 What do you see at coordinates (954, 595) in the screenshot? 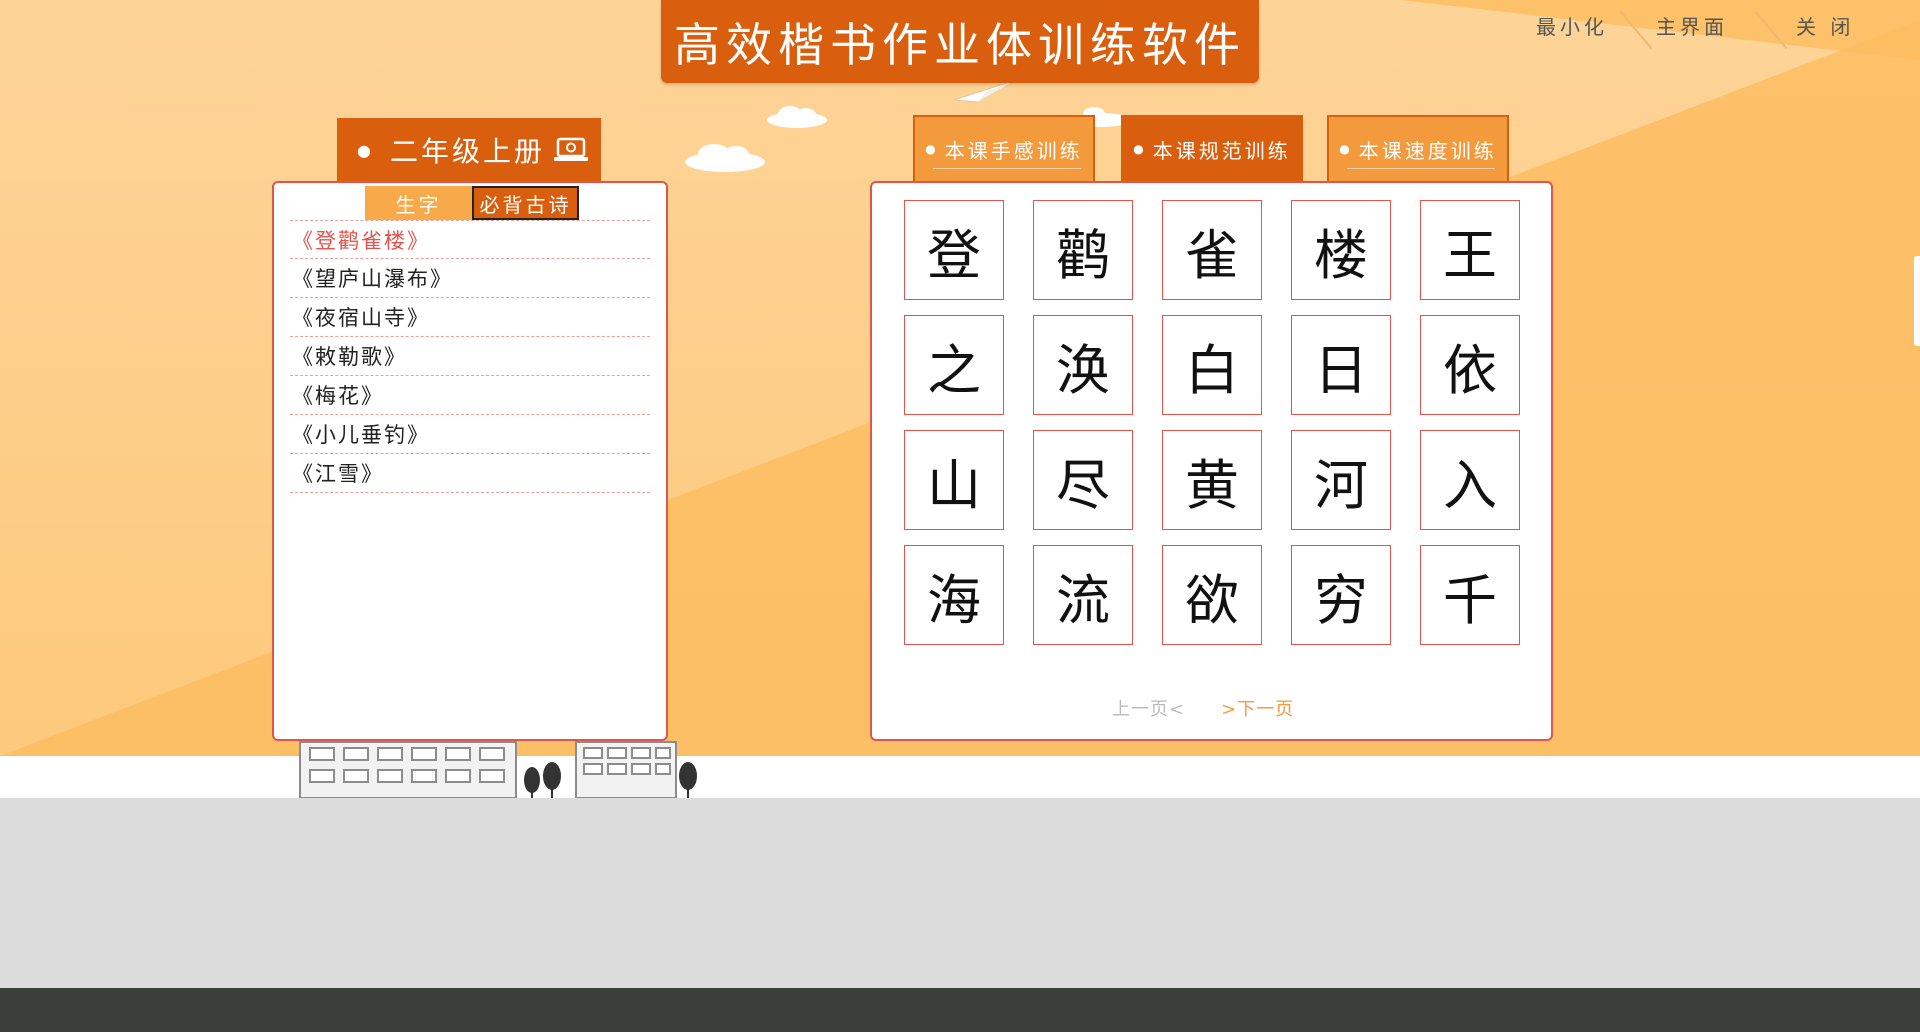
I see `character-cell: 海` at bounding box center [954, 595].